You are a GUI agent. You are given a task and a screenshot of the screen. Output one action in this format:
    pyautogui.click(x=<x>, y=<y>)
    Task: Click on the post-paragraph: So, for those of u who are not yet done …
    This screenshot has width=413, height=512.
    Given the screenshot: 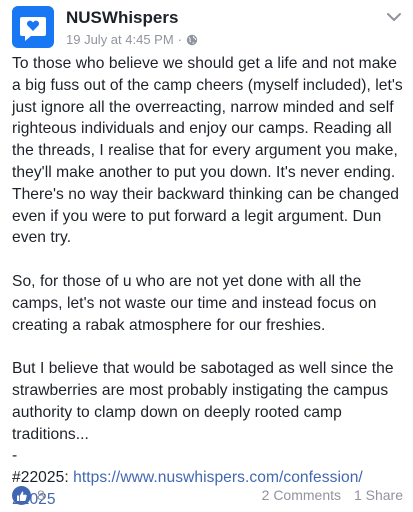 What is the action you would take?
    pyautogui.click(x=194, y=303)
    